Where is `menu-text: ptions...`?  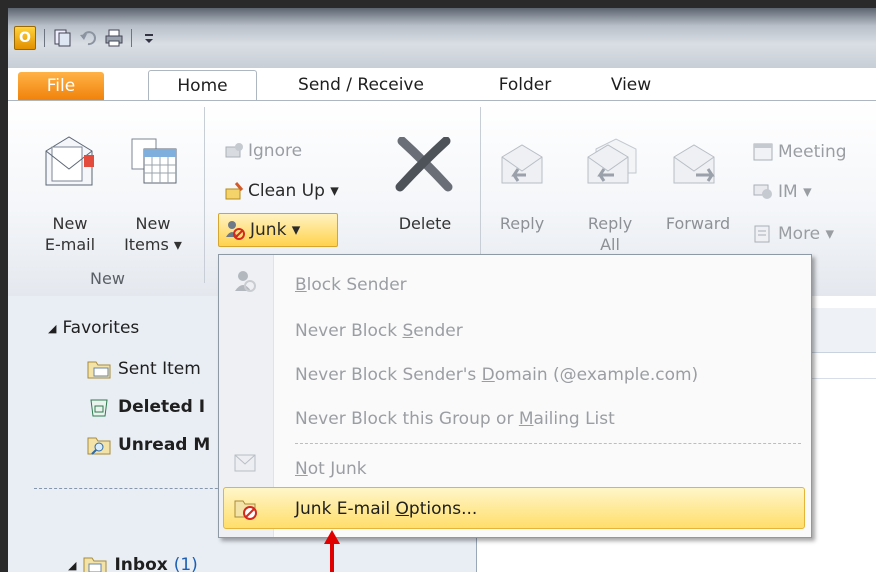 menu-text: ptions... is located at coordinates (443, 509).